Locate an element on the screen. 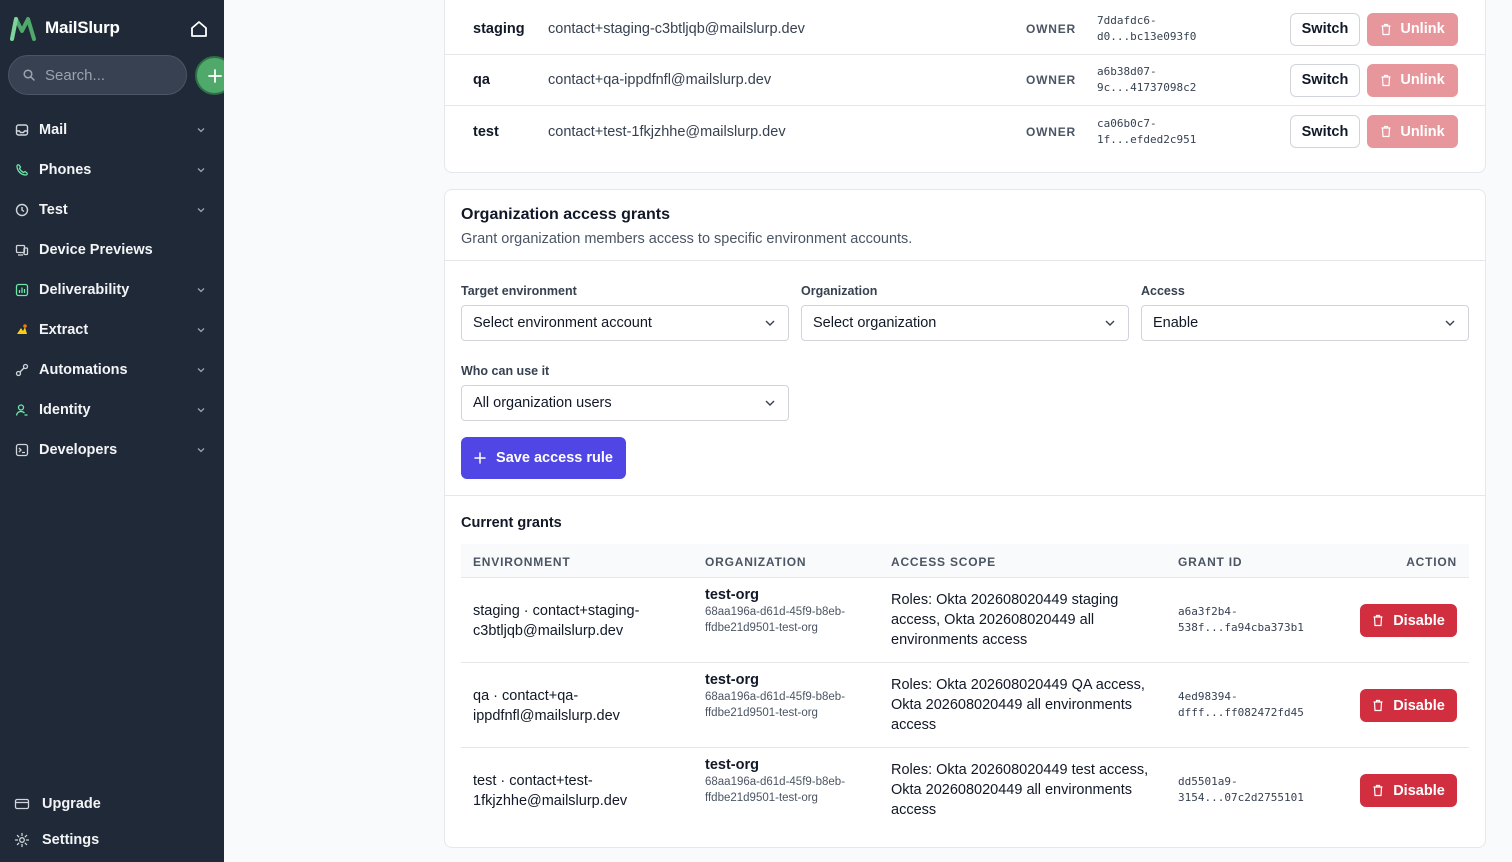  account-id-line2: 9c...41737098c2 is located at coordinates (1147, 87).